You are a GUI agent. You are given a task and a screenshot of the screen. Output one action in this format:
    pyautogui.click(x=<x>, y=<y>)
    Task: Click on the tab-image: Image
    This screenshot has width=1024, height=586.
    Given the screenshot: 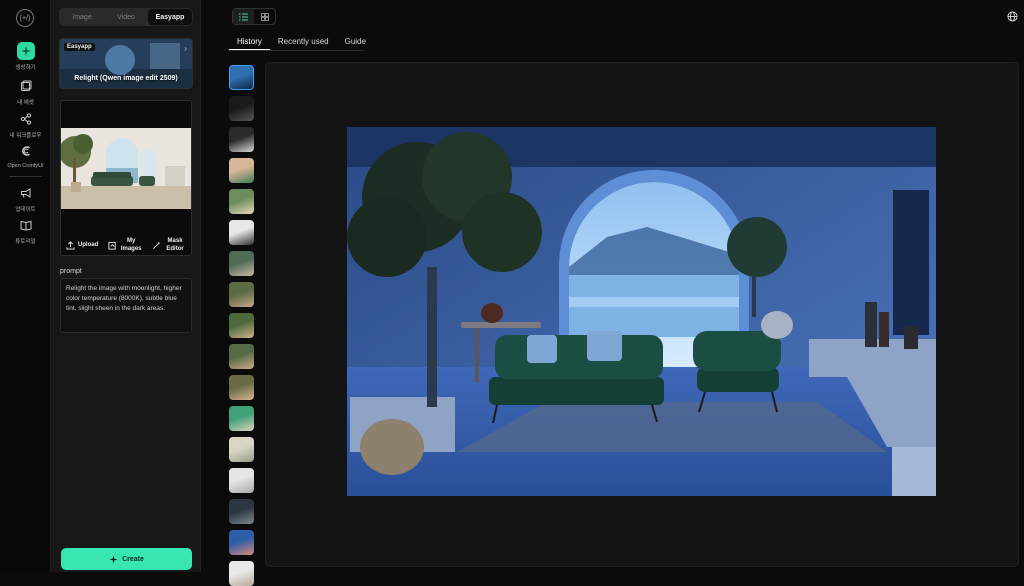 What is the action you would take?
    pyautogui.click(x=82, y=17)
    